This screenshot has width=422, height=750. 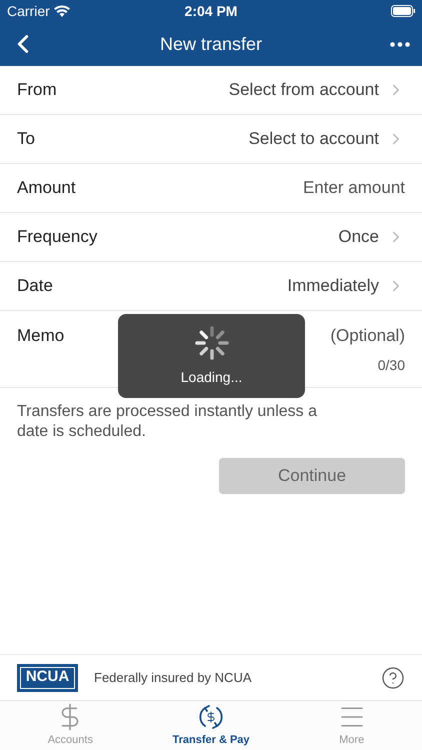 I want to click on field-label: Amount, so click(x=46, y=188).